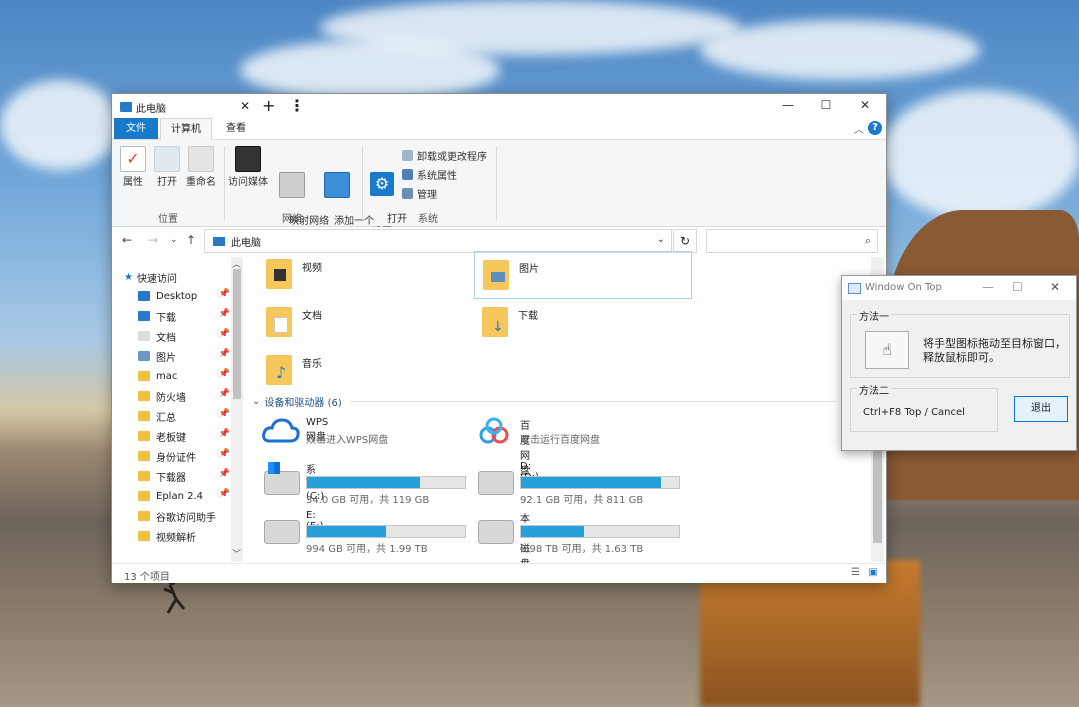  I want to click on method1-instructions: 将手型图标拖动至目标窗口，释放鼠标即可。, so click(994, 350).